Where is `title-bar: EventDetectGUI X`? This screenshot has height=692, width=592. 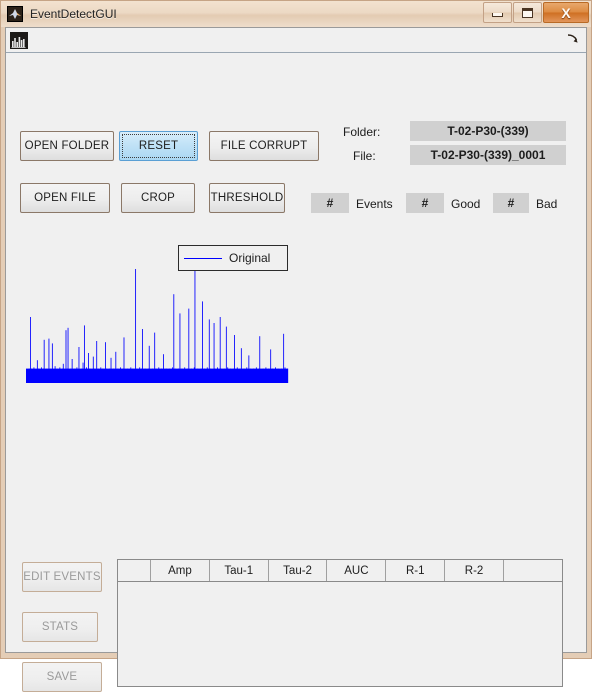
title-bar: EventDetectGUI X is located at coordinates (296, 14).